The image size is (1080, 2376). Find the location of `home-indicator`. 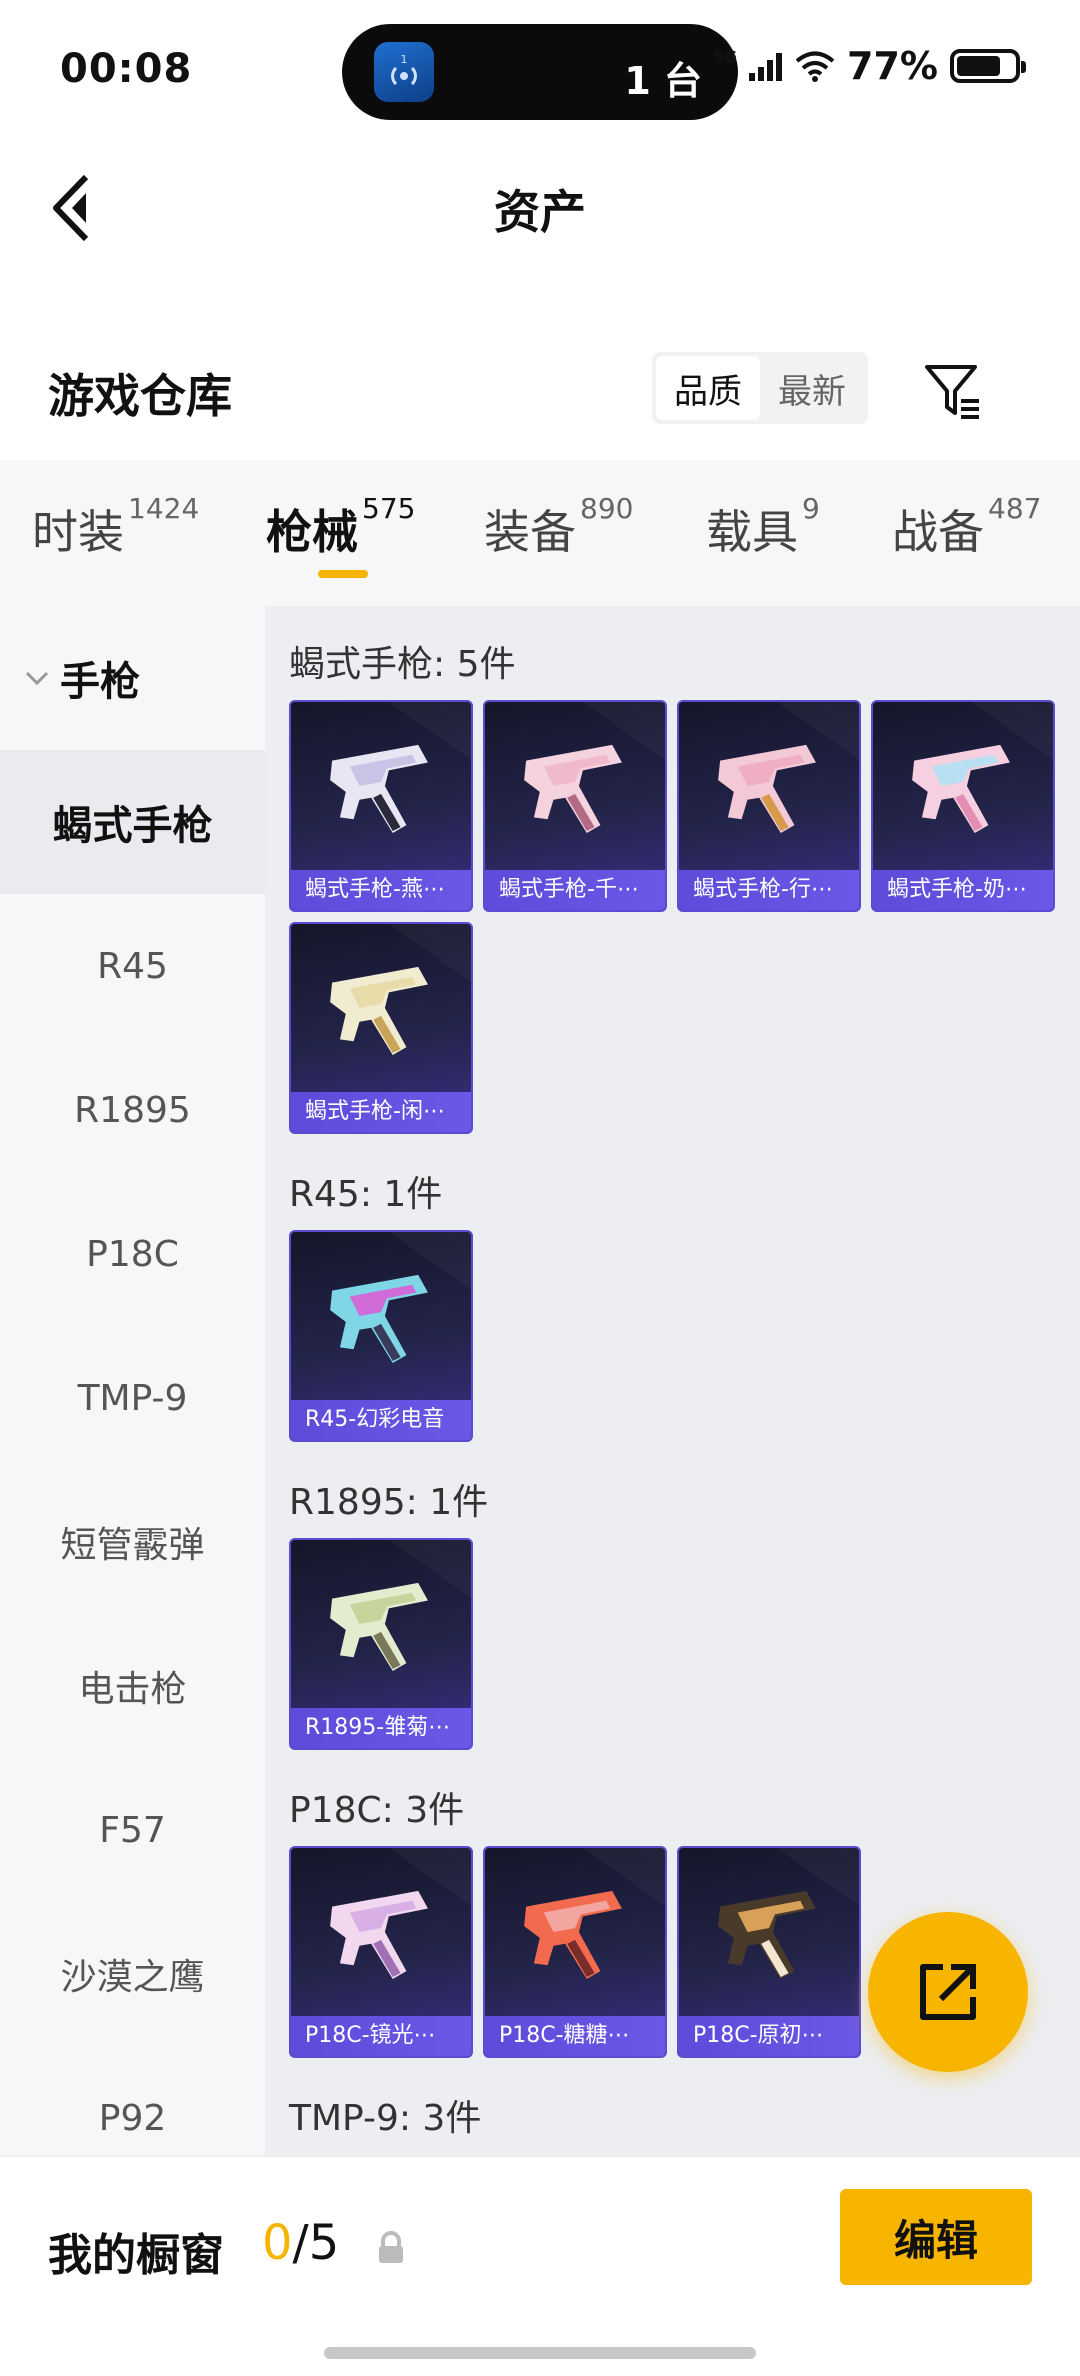

home-indicator is located at coordinates (540, 2353).